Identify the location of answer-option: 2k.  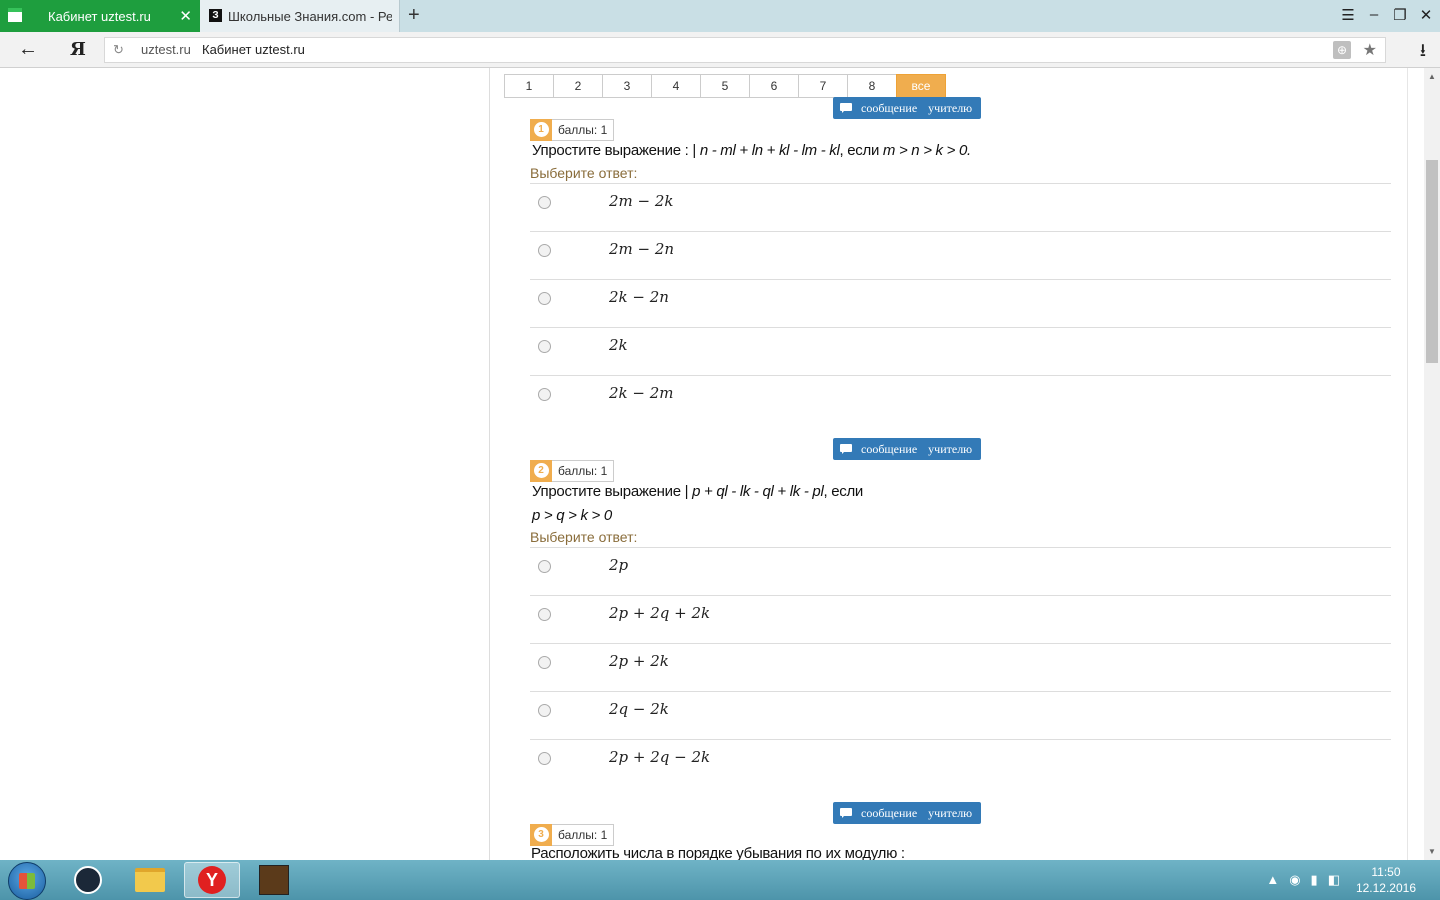
(960, 351).